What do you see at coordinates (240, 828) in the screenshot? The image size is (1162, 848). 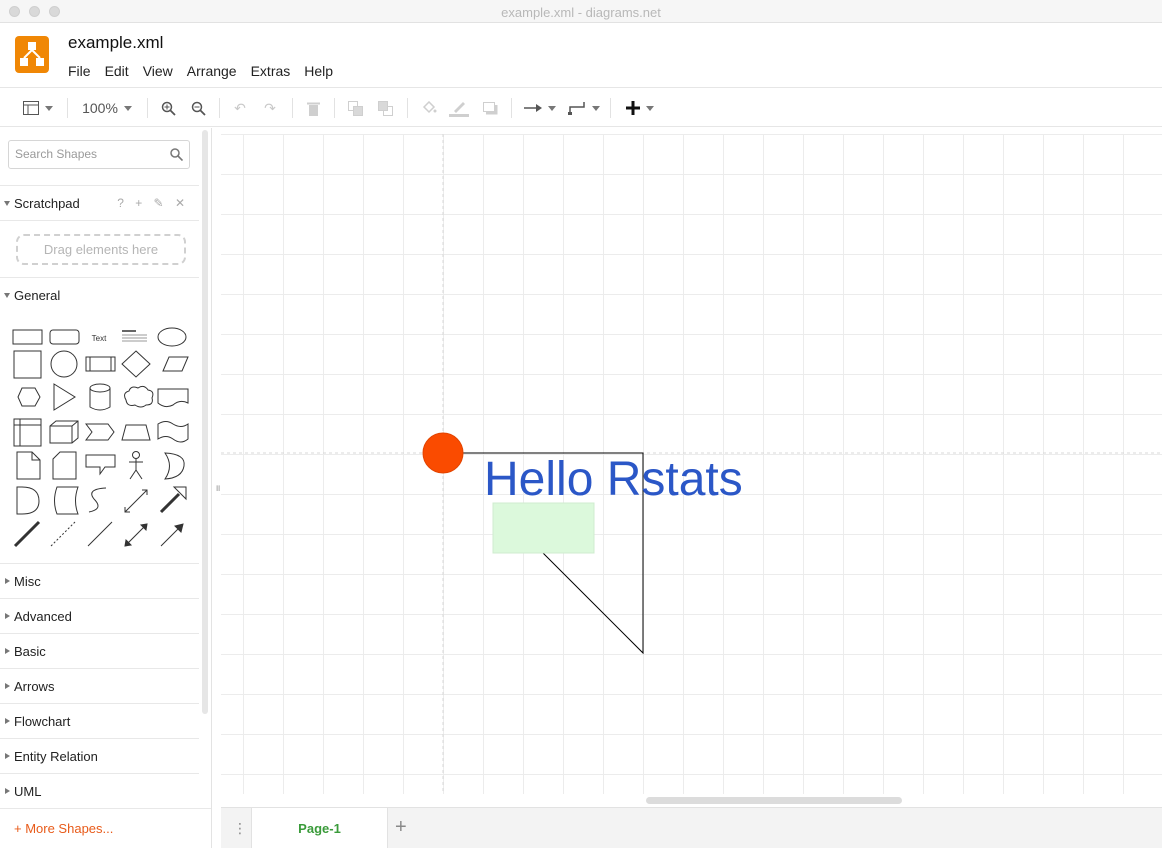 I see `pages-menu-icon: ⋮` at bounding box center [240, 828].